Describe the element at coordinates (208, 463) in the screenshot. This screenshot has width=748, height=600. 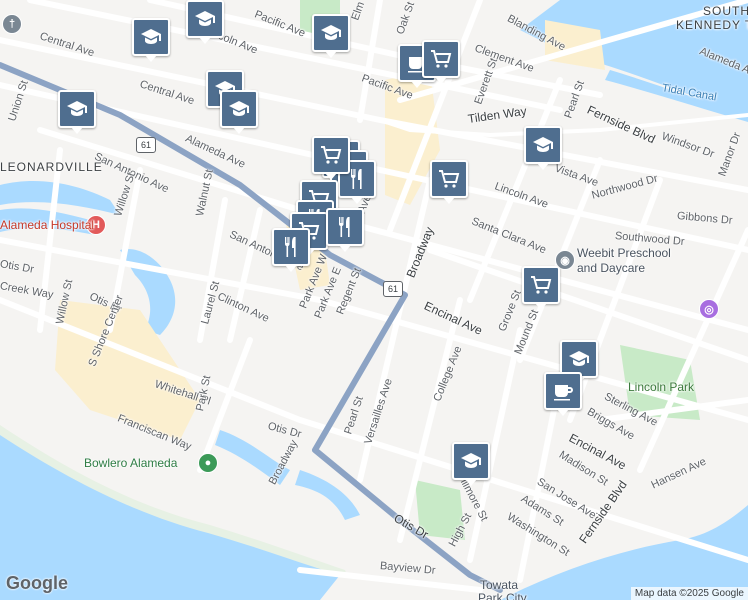
I see `bowling-icon: ●` at that location.